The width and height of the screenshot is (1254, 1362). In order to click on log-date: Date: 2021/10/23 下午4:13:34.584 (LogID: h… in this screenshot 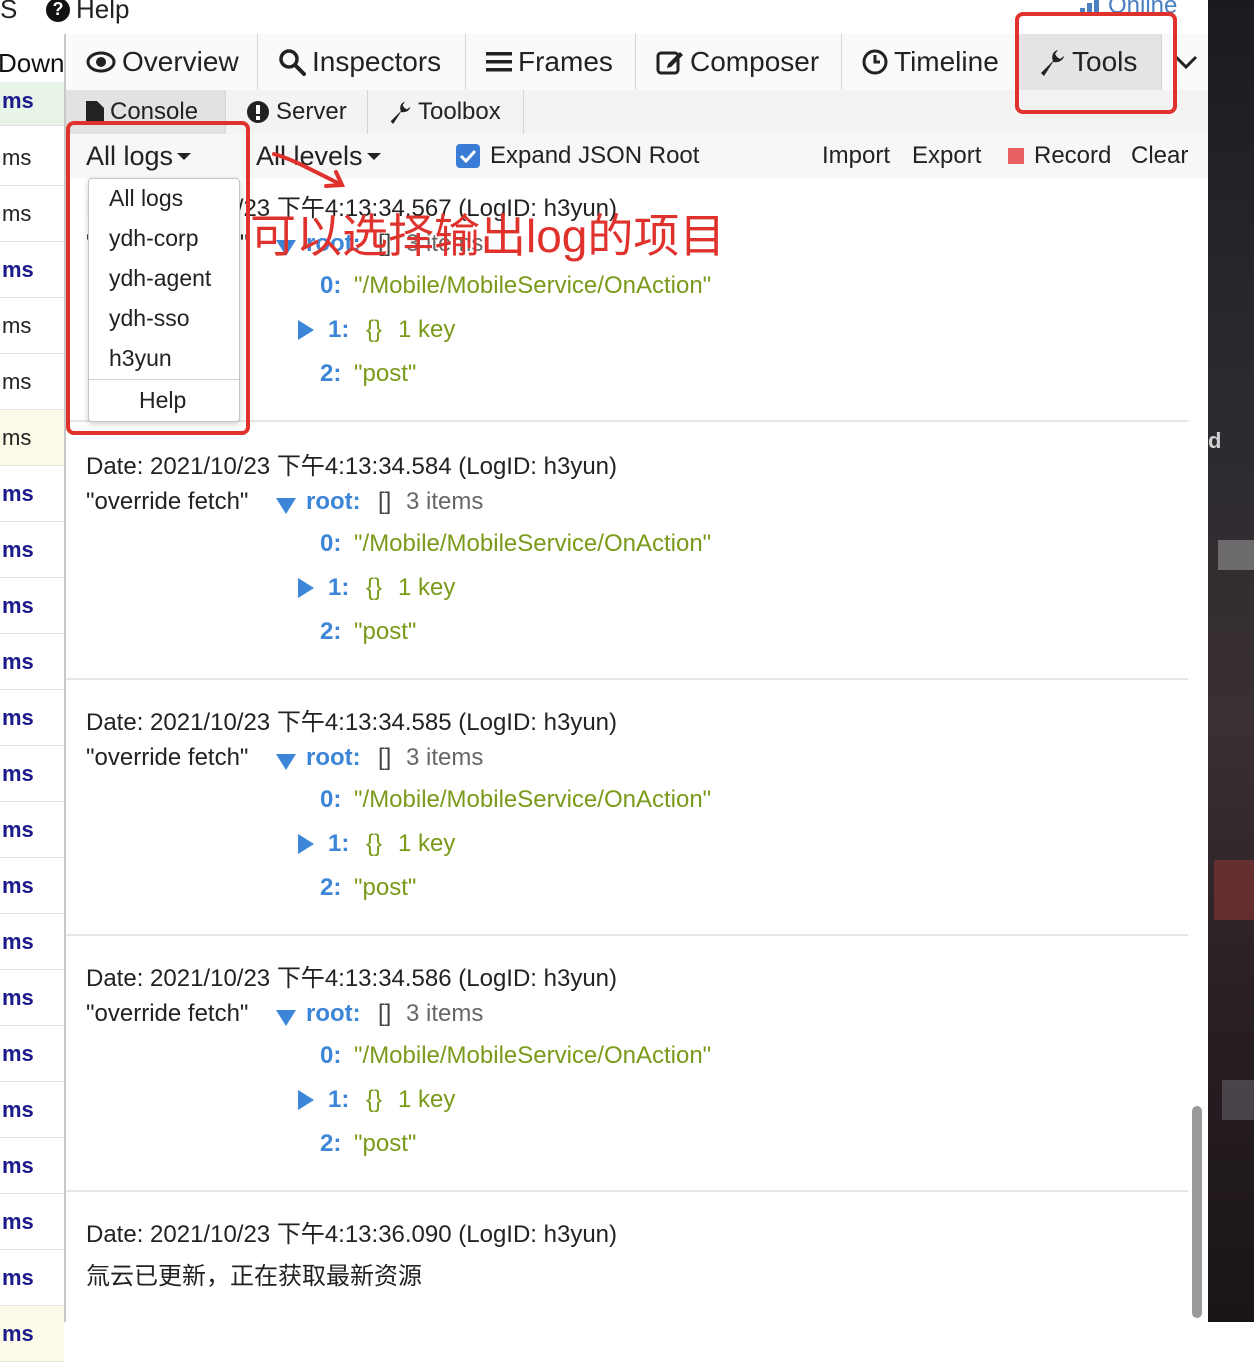, I will do `click(352, 466)`.